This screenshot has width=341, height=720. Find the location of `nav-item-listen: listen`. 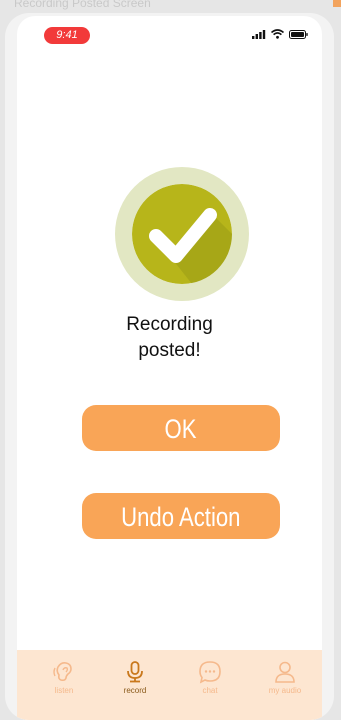

nav-item-listen: listen is located at coordinates (64, 677).